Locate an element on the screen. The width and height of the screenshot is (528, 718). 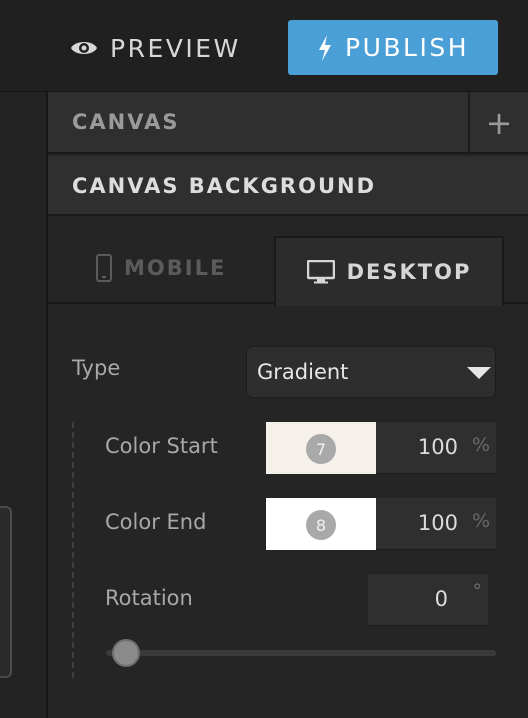
group-guide-line is located at coordinates (73, 550).